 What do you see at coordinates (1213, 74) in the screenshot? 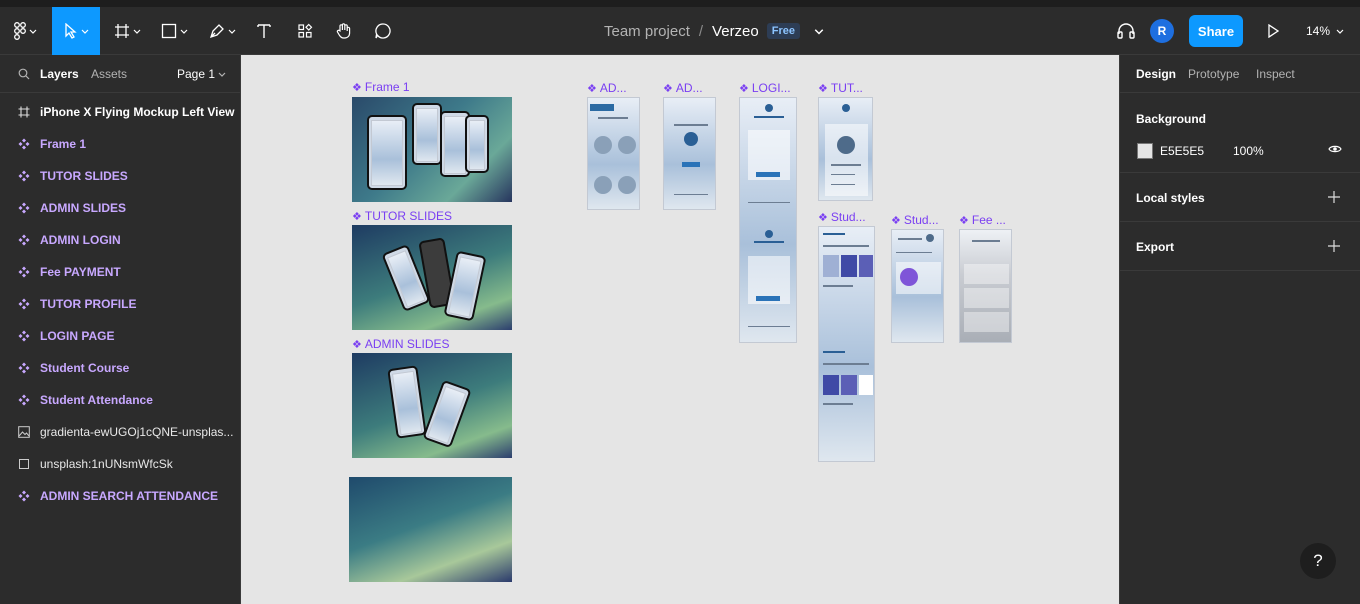
I see `tab-prototype: Prototype` at bounding box center [1213, 74].